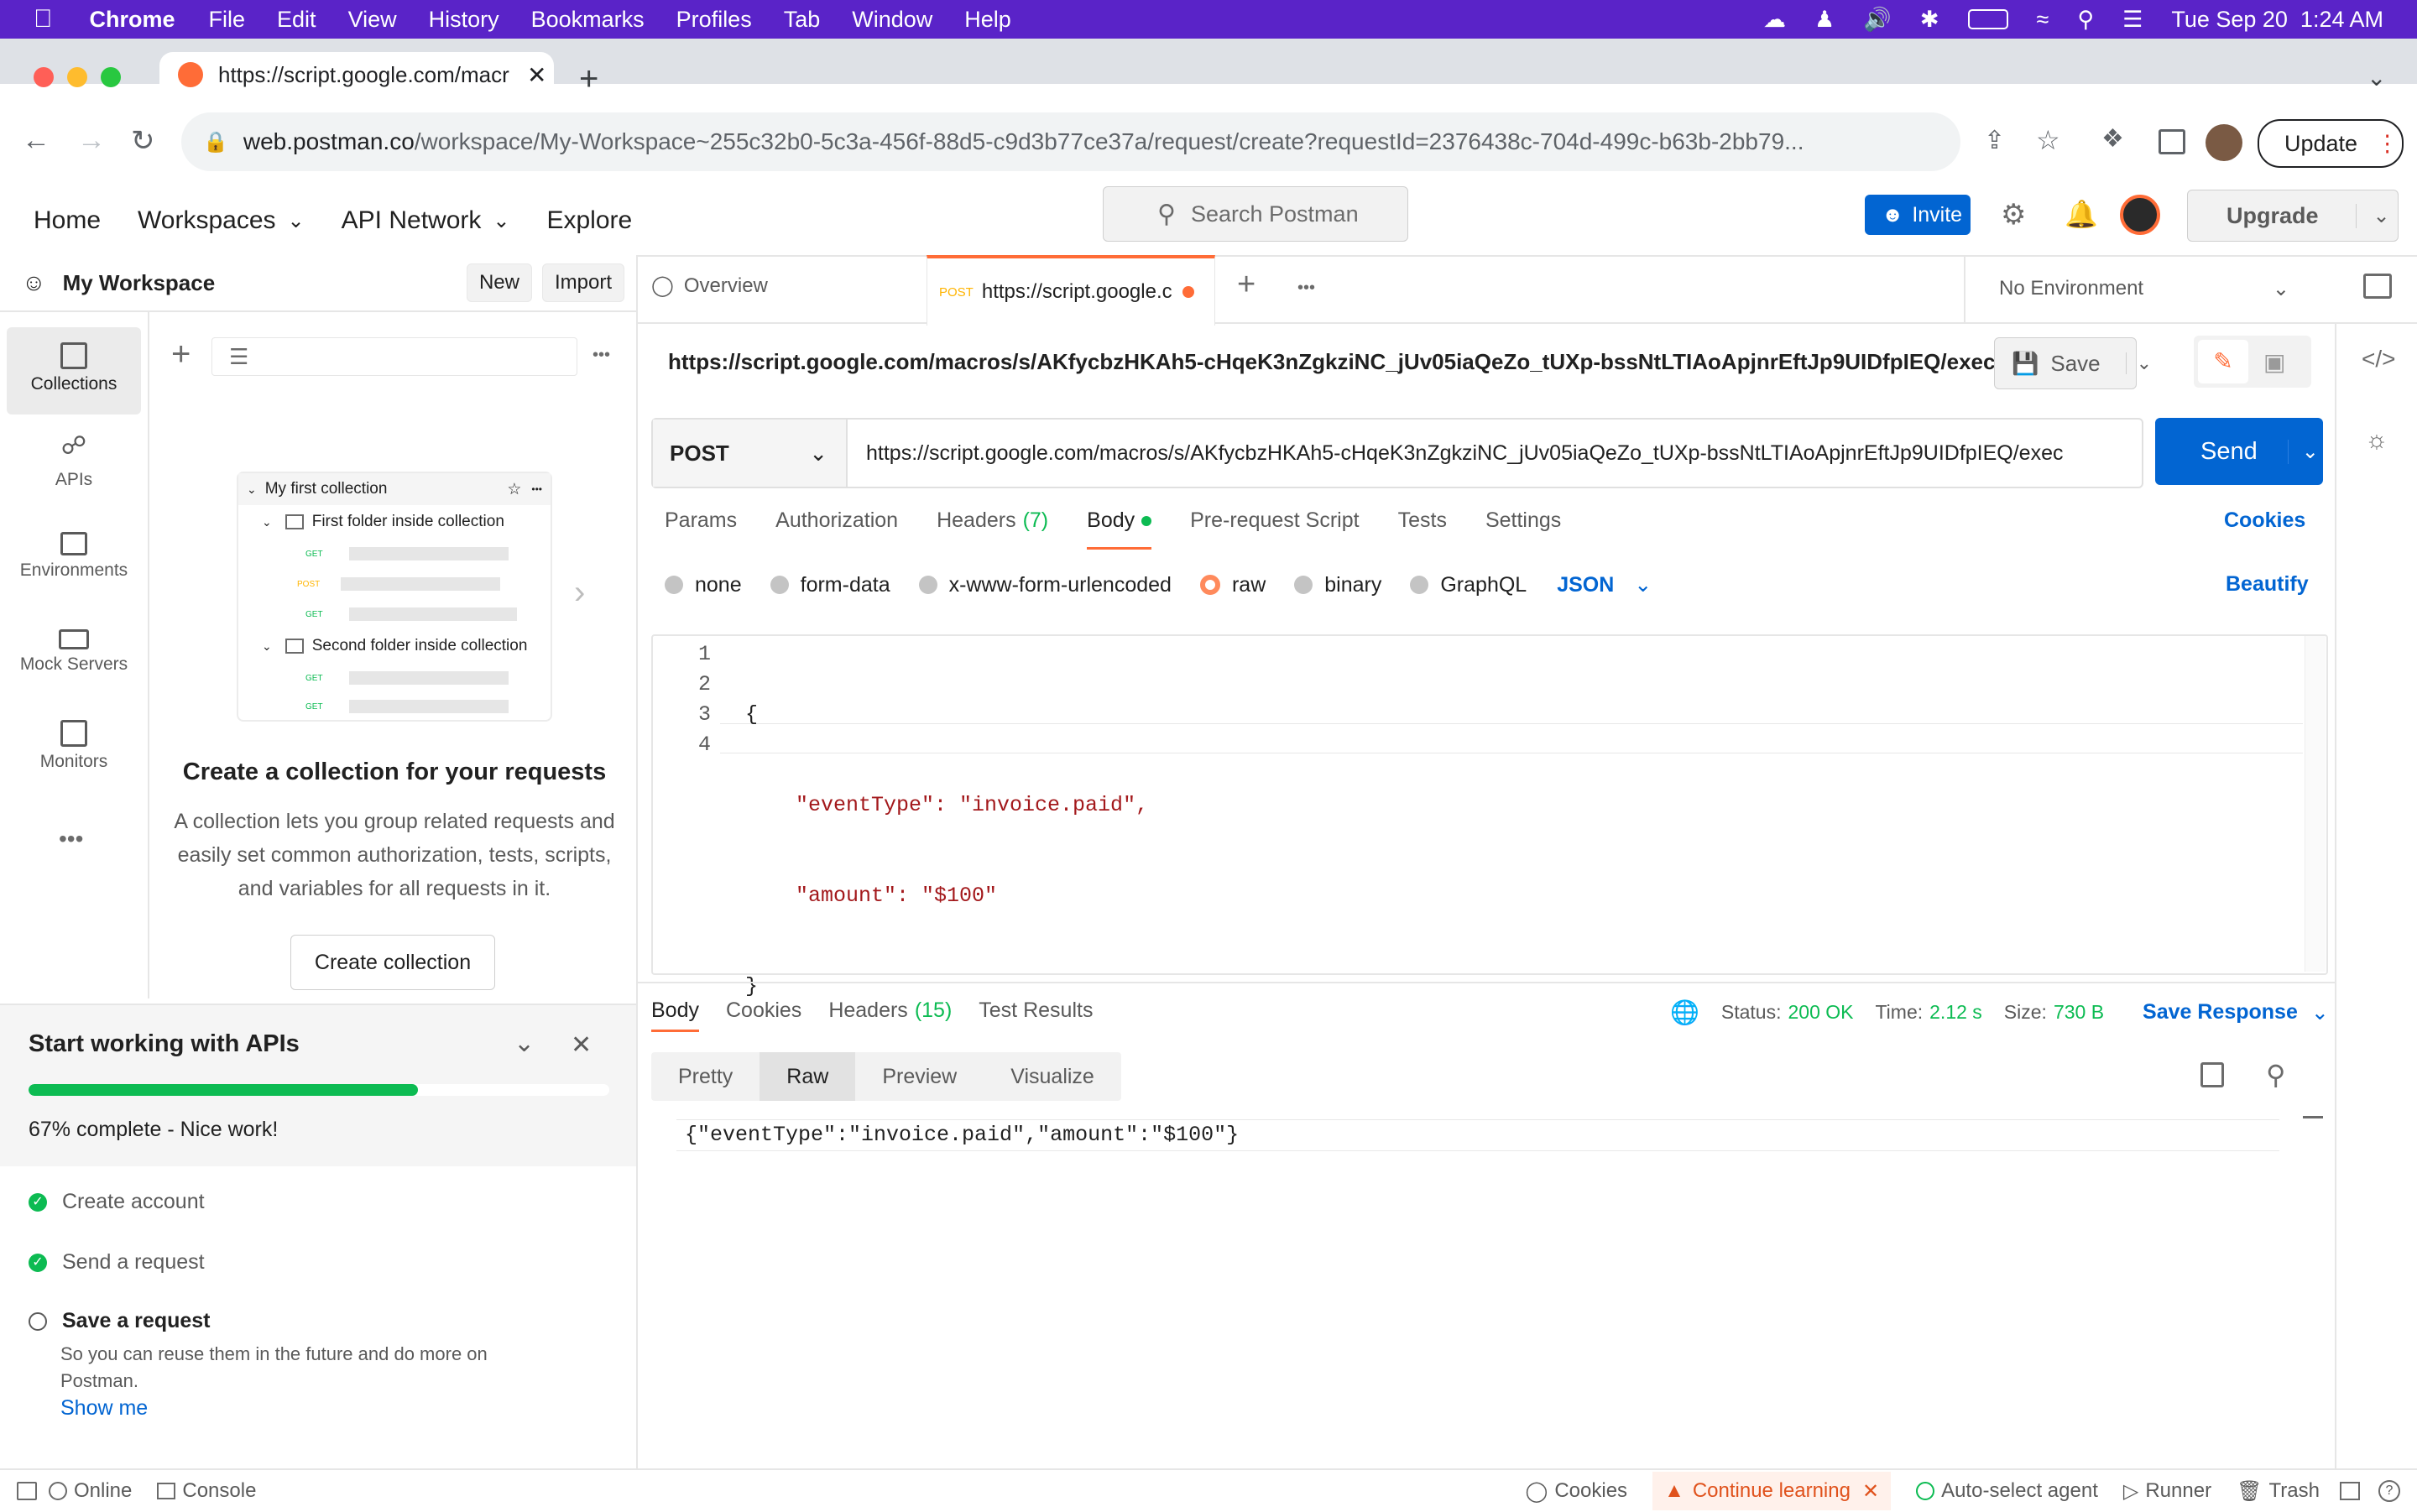 This screenshot has height=1512, width=2417. I want to click on sidebar-item-mock-servers: Mock Servers, so click(74, 654).